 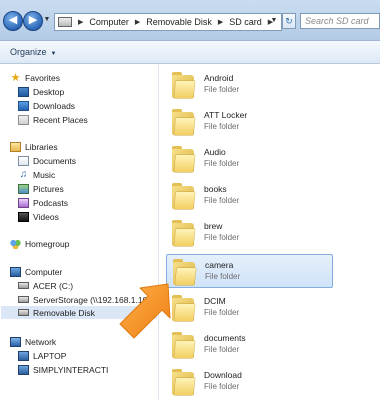 I want to click on nav-podcasts: Podcasts, so click(x=43, y=202).